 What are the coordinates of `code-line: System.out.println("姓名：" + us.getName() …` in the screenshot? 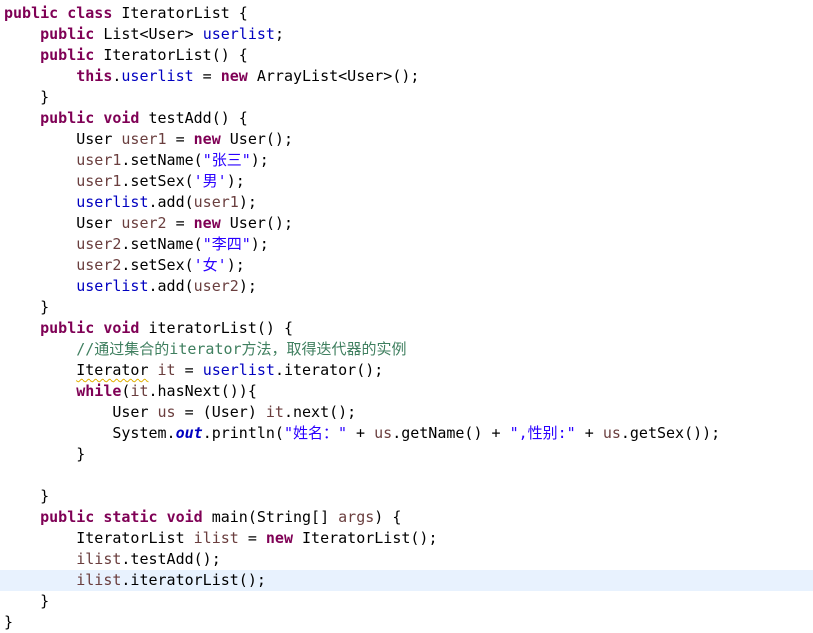 It's located at (406, 433).